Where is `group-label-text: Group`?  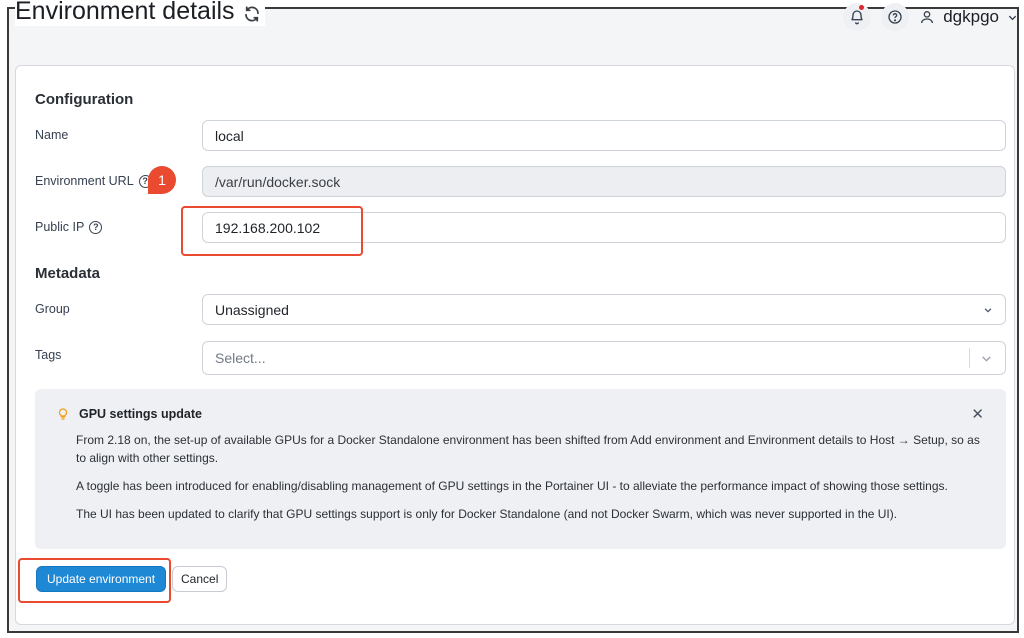 group-label-text: Group is located at coordinates (52, 309).